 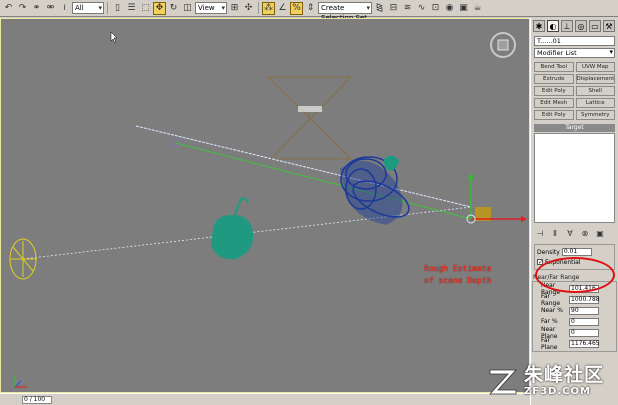 What do you see at coordinates (393, 8) in the screenshot?
I see `align-icon: ⊟` at bounding box center [393, 8].